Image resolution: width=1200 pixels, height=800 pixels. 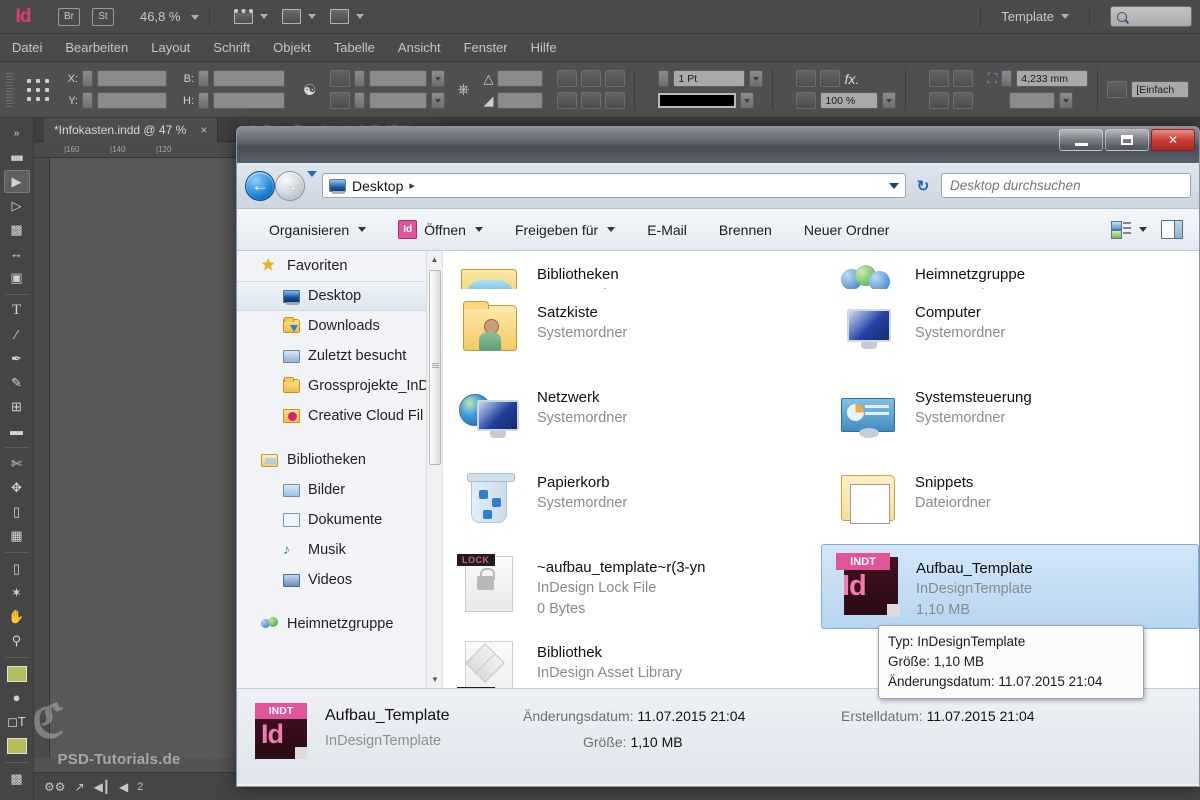 I want to click on zoom-level-dropdown: 46,8 %, so click(x=170, y=16).